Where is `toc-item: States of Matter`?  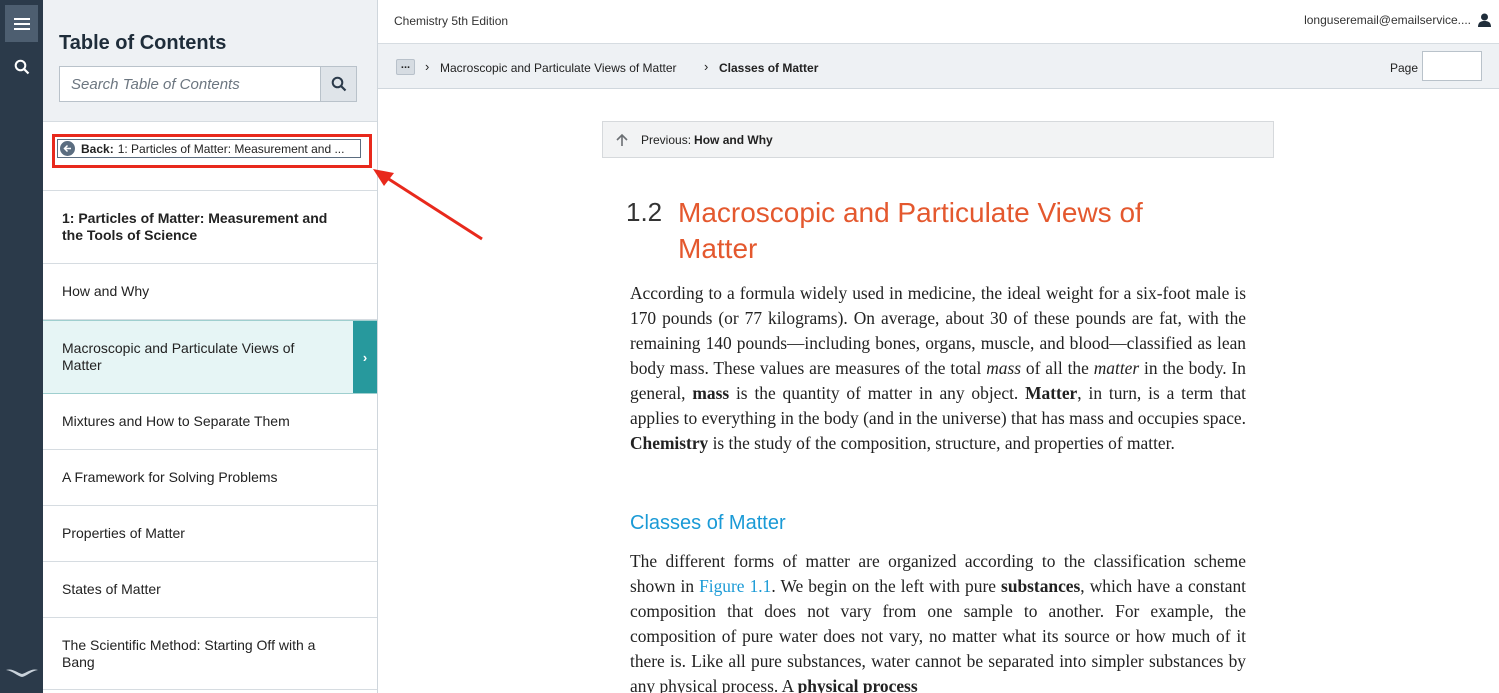
toc-item: States of Matter is located at coordinates (210, 590).